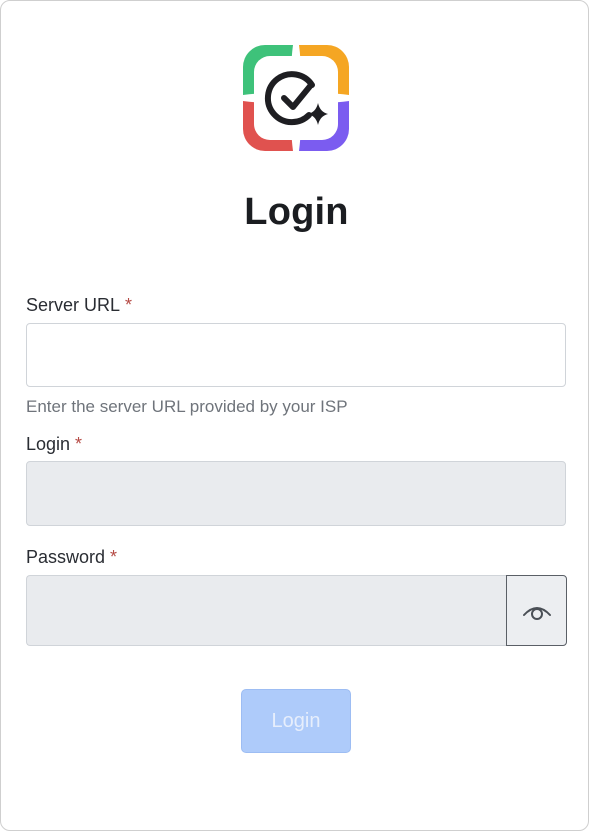  Describe the element at coordinates (48, 444) in the screenshot. I see `login-label-text: Login` at that location.